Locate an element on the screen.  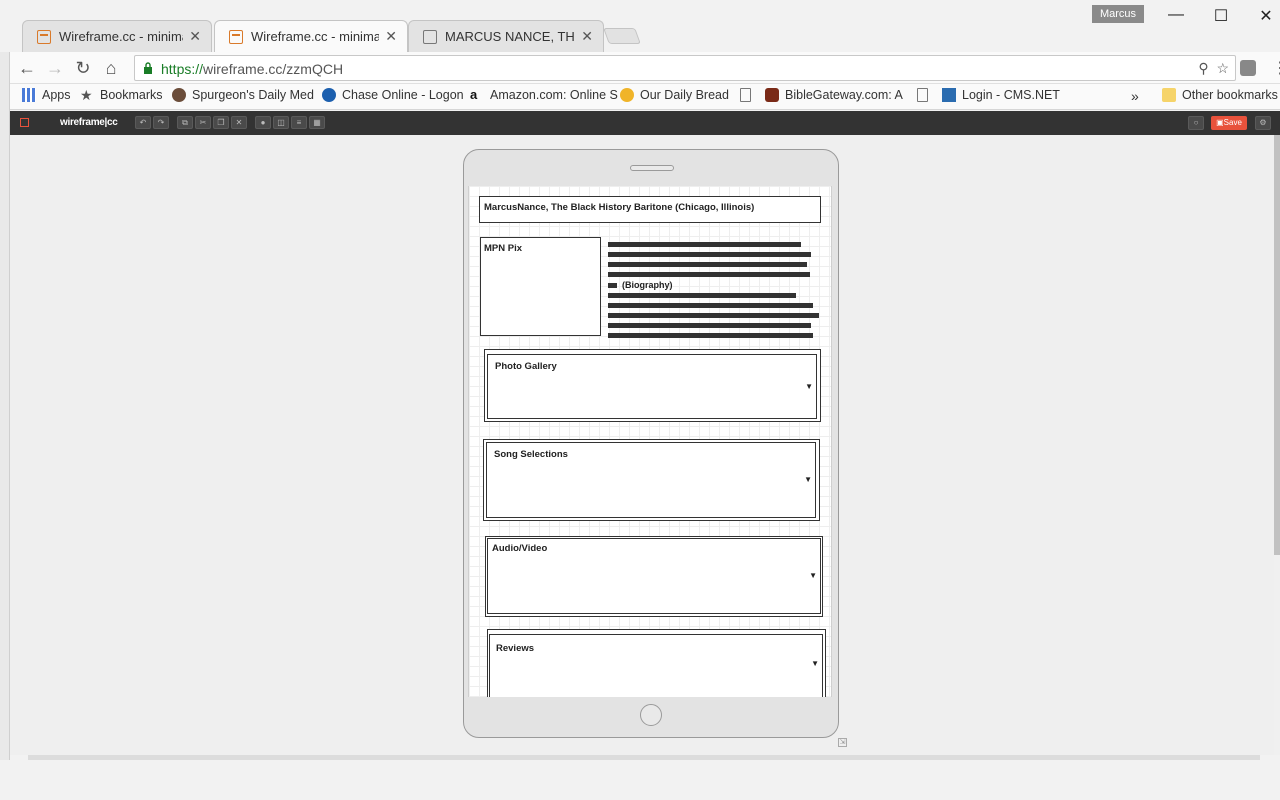
tab-title: MARCUS NANCE, THE BL is located at coordinates (510, 36).